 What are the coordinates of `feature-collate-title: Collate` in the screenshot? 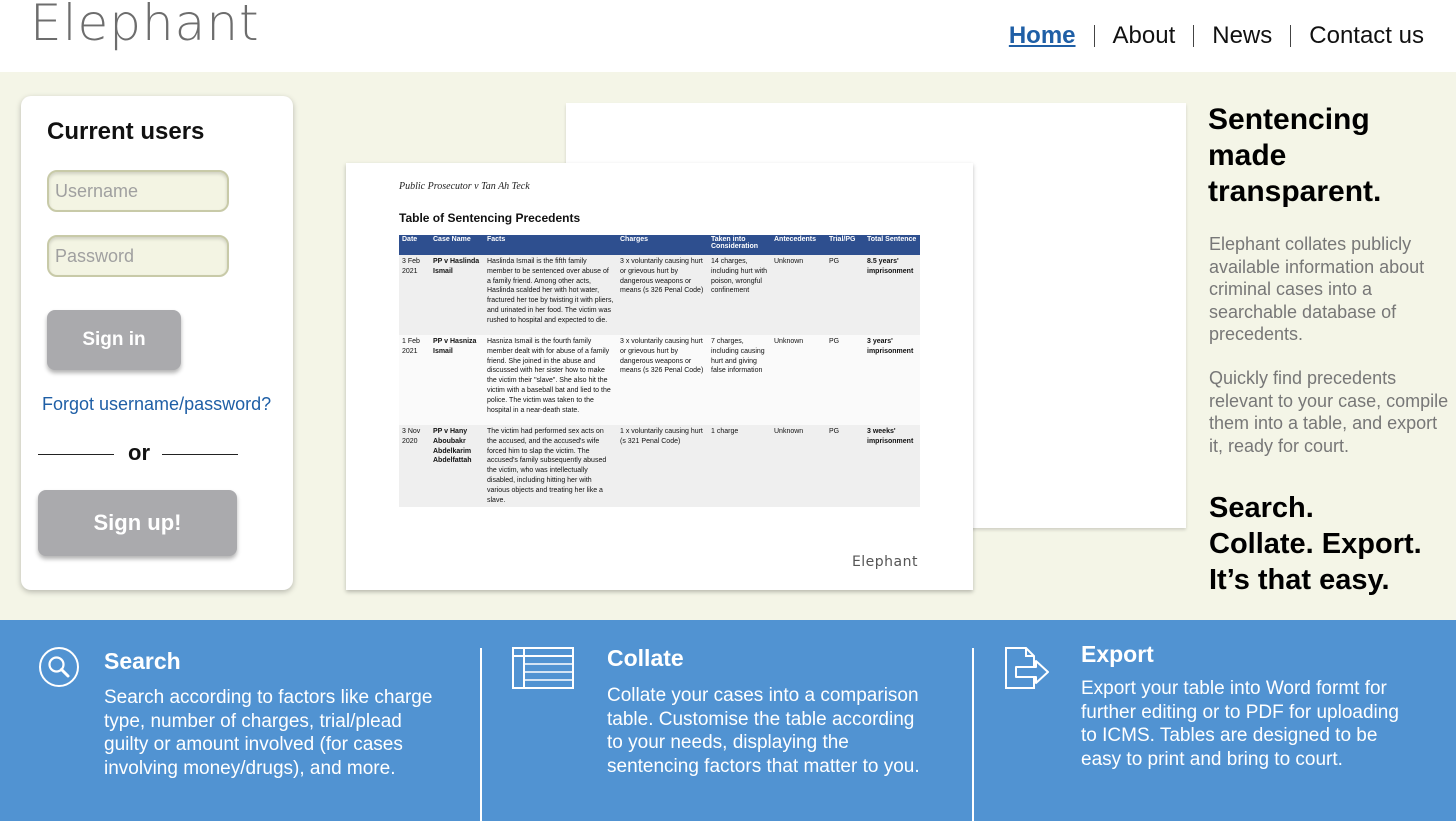 It's located at (645, 658).